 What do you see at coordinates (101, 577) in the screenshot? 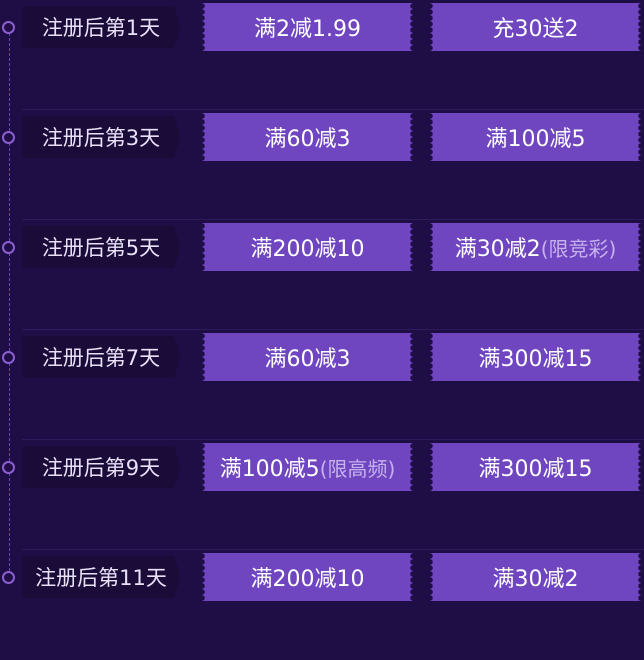
I see `day-label: 注册后第11天` at bounding box center [101, 577].